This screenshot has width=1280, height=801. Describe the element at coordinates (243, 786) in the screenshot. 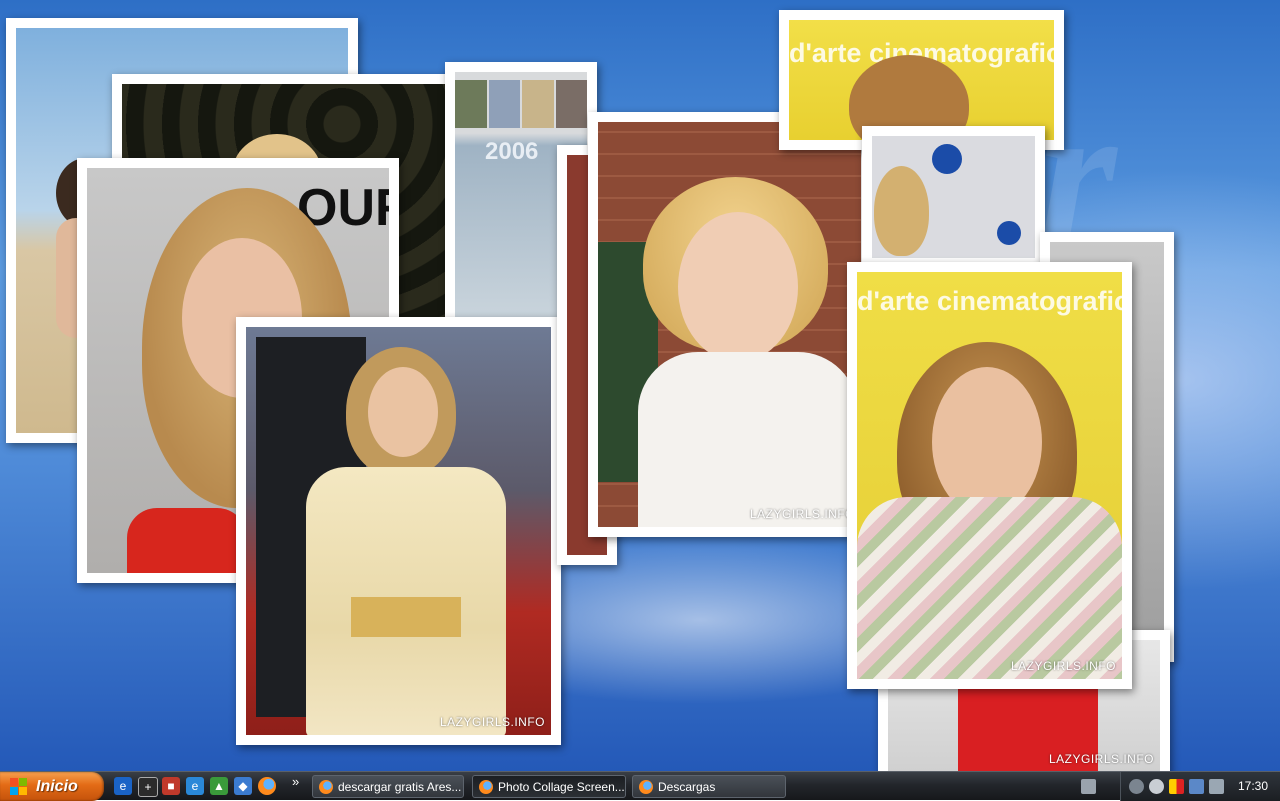

I see `blue-app-quicklaunch-icon: ◆` at that location.